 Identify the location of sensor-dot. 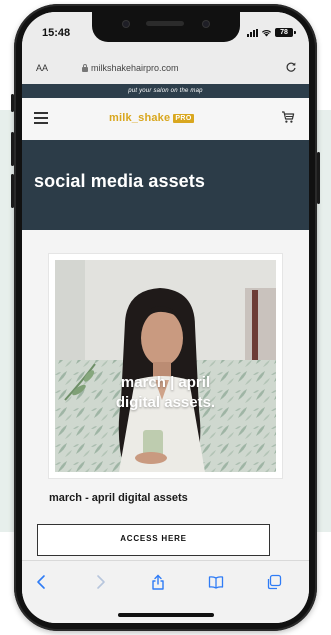
(126, 24).